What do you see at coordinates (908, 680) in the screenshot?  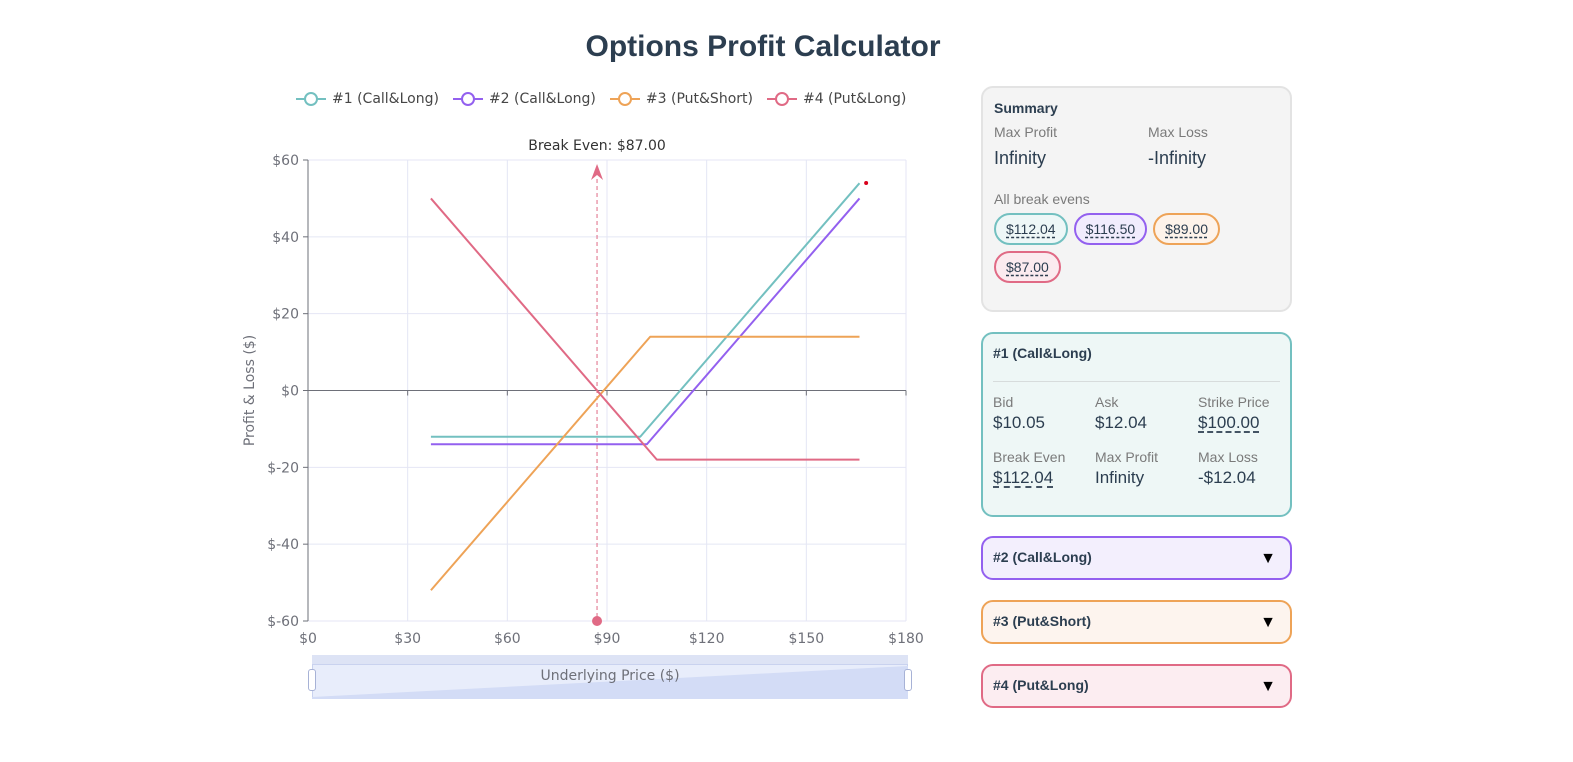 I see `zoom-handle-right` at bounding box center [908, 680].